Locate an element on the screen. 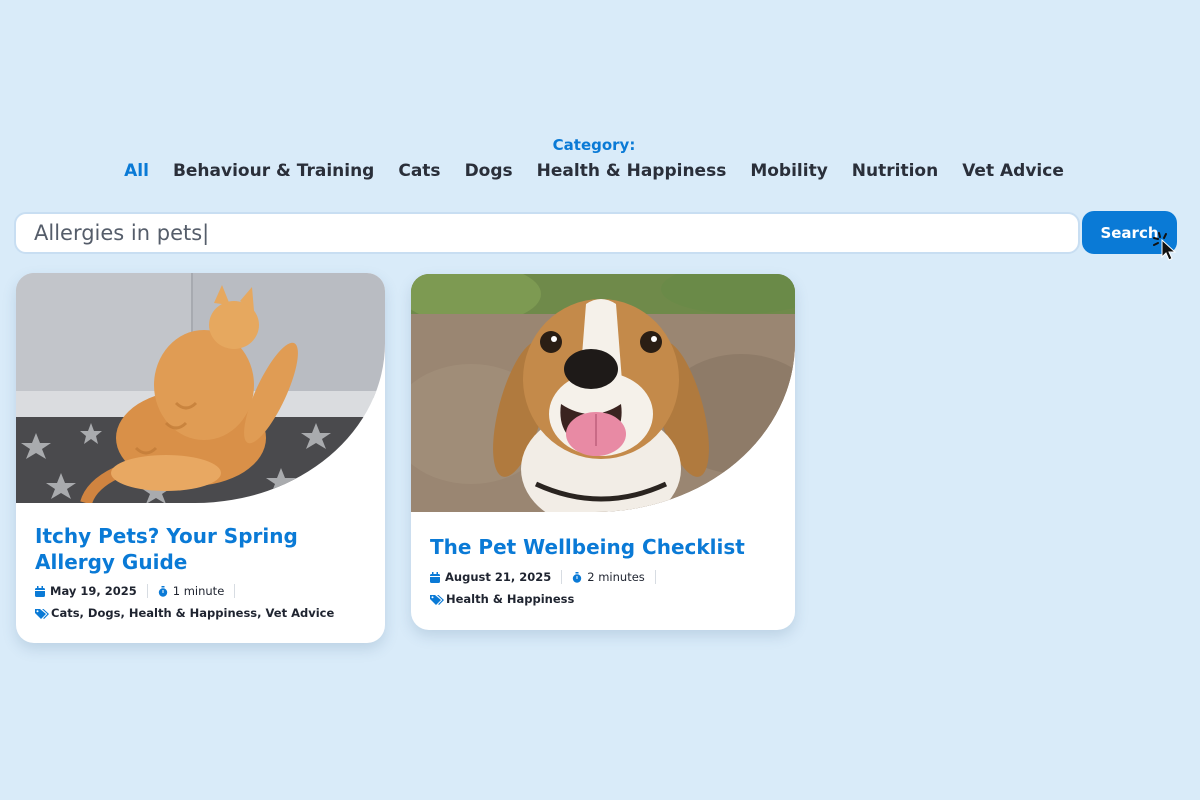 The height and width of the screenshot is (800, 1200). category-cats: Cats is located at coordinates (419, 171).